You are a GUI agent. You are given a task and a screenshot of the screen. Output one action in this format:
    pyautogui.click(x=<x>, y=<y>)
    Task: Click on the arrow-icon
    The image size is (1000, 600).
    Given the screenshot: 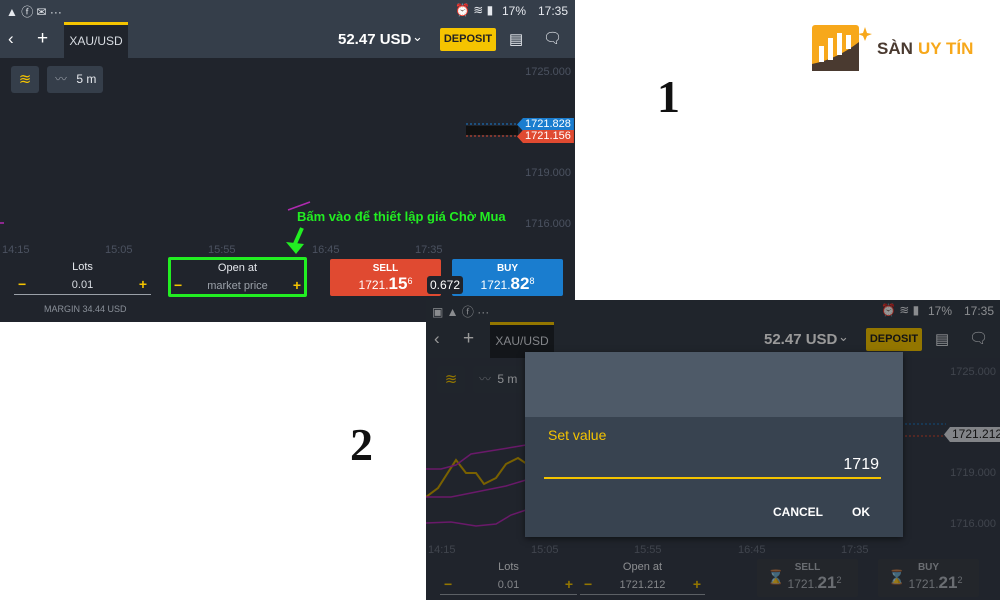 What is the action you would take?
    pyautogui.click(x=295, y=240)
    